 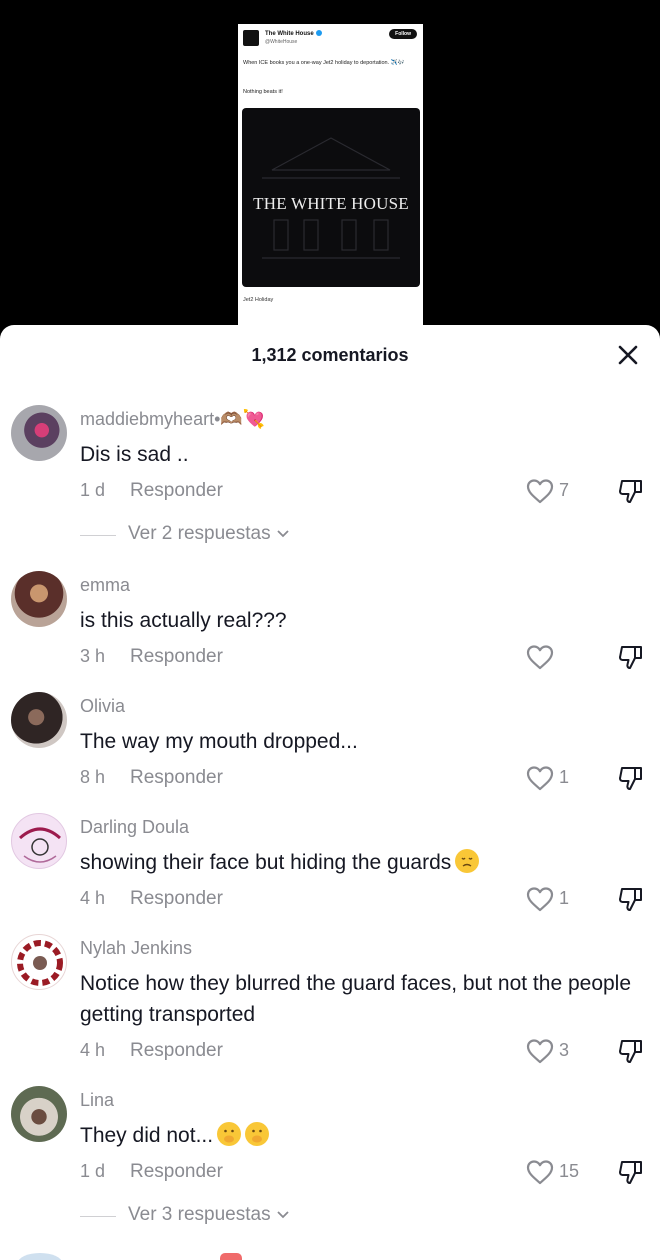 What do you see at coordinates (564, 490) in the screenshot?
I see `like-count: 7` at bounding box center [564, 490].